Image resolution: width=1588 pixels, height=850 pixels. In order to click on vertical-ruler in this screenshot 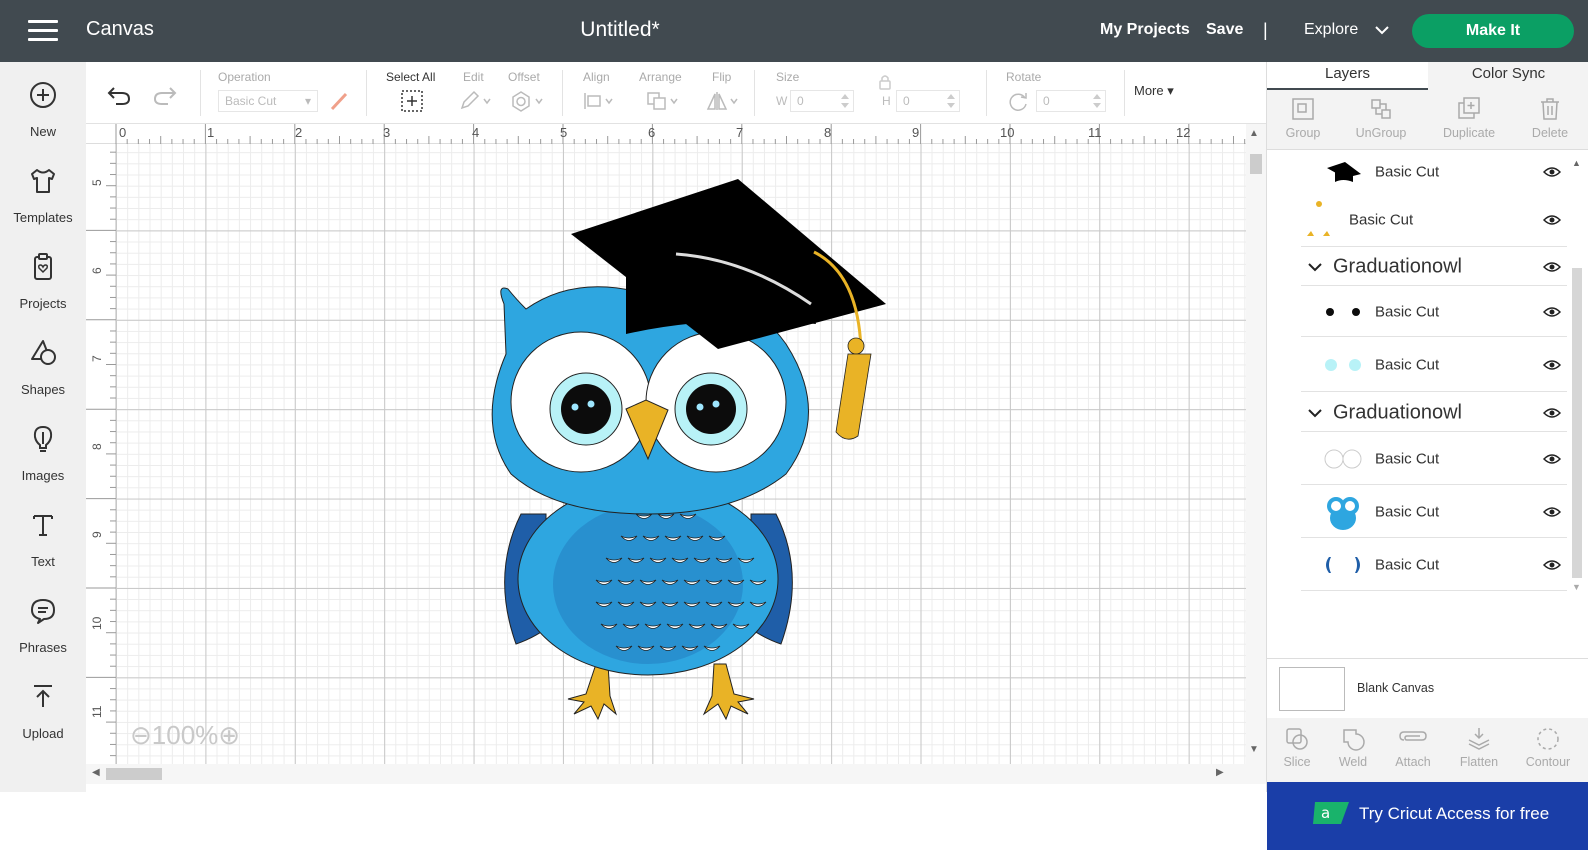, I will do `click(101, 464)`.